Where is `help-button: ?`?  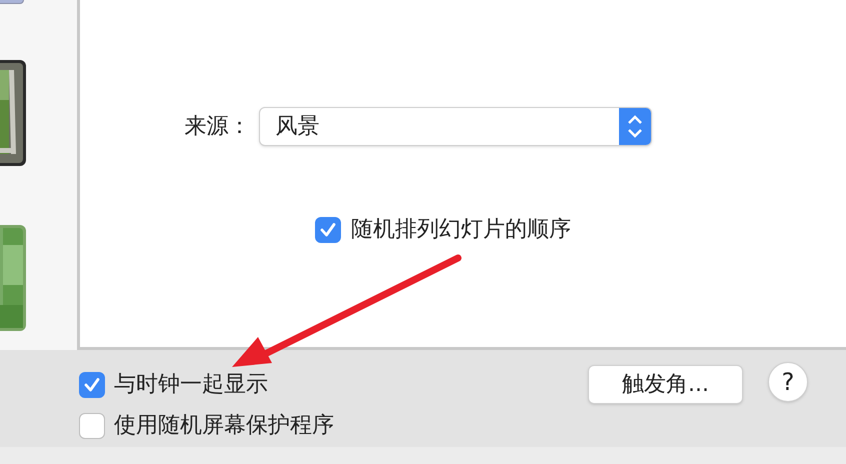
help-button: ? is located at coordinates (788, 382).